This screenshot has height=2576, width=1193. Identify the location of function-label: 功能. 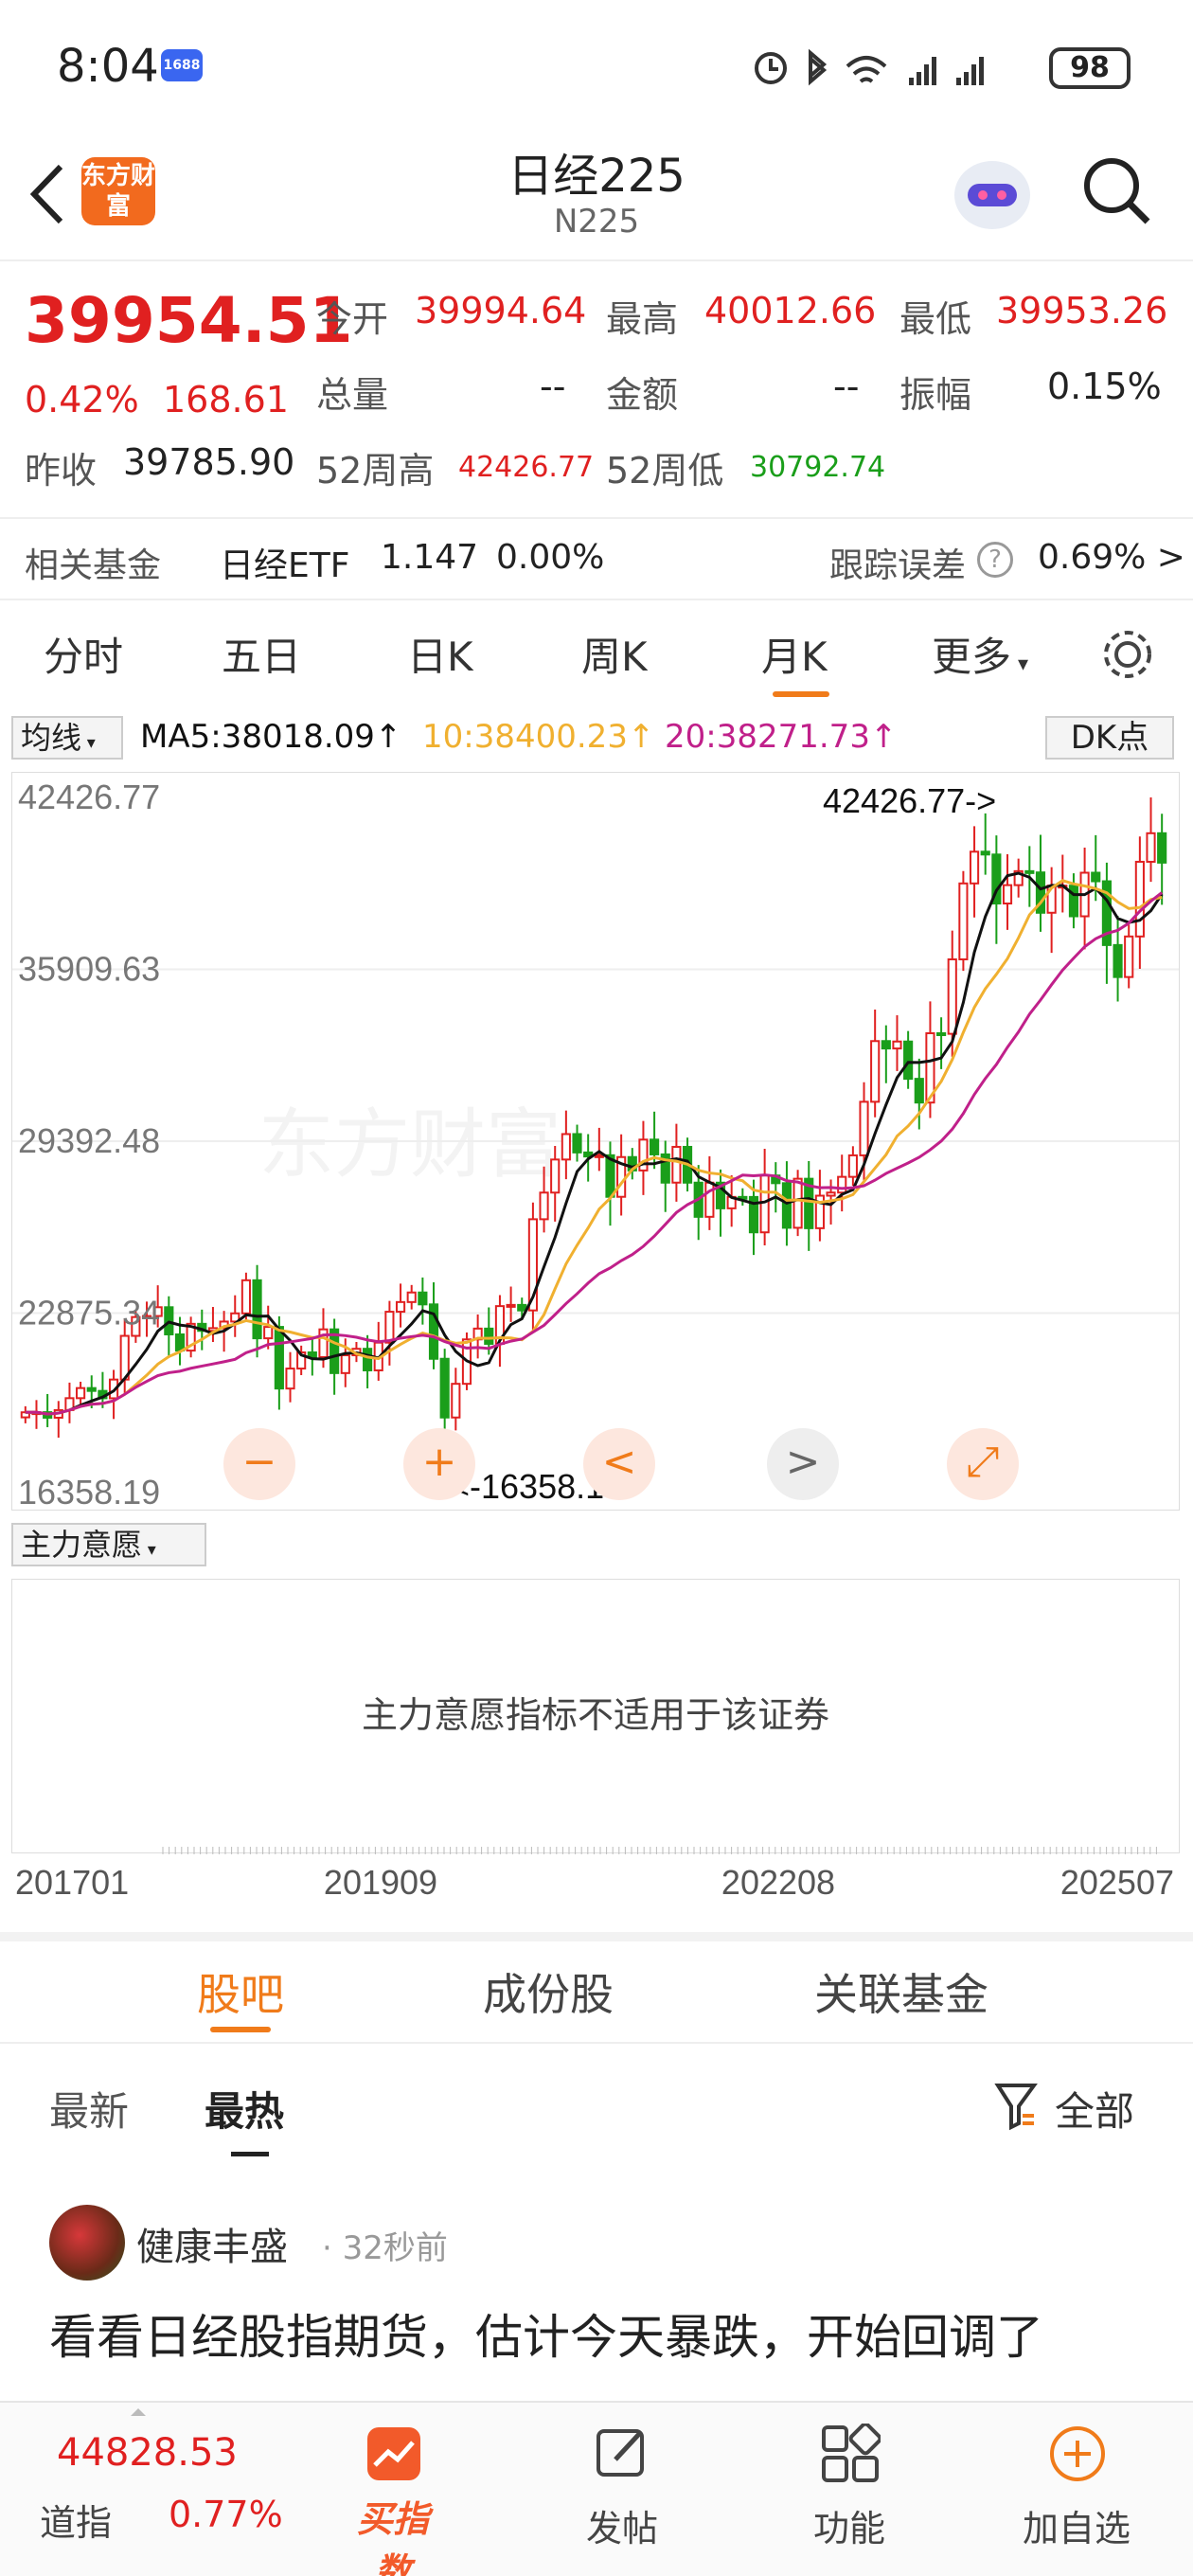
(848, 2528).